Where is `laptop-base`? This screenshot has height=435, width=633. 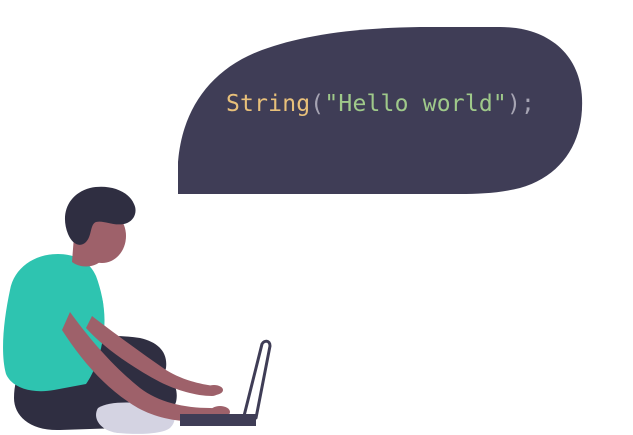
laptop-base is located at coordinates (218, 420).